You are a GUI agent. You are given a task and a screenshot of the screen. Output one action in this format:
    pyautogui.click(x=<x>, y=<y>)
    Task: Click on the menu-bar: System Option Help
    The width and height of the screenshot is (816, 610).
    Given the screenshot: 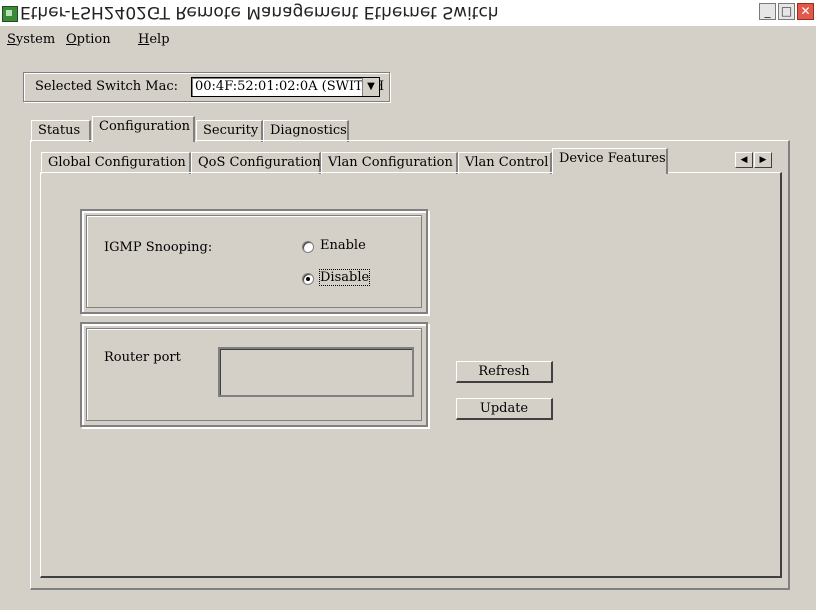 What is the action you would take?
    pyautogui.click(x=408, y=40)
    